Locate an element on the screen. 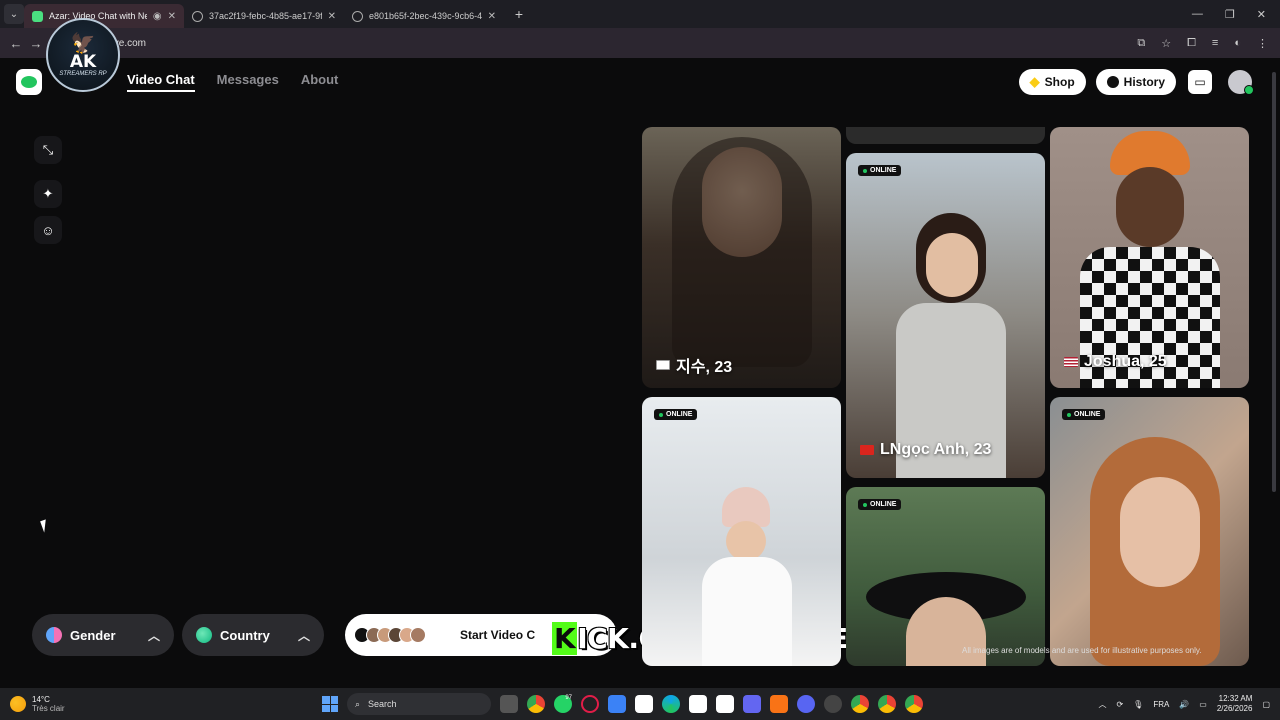 The image size is (1280, 720). diamond-icon: ◆ is located at coordinates (1034, 81).